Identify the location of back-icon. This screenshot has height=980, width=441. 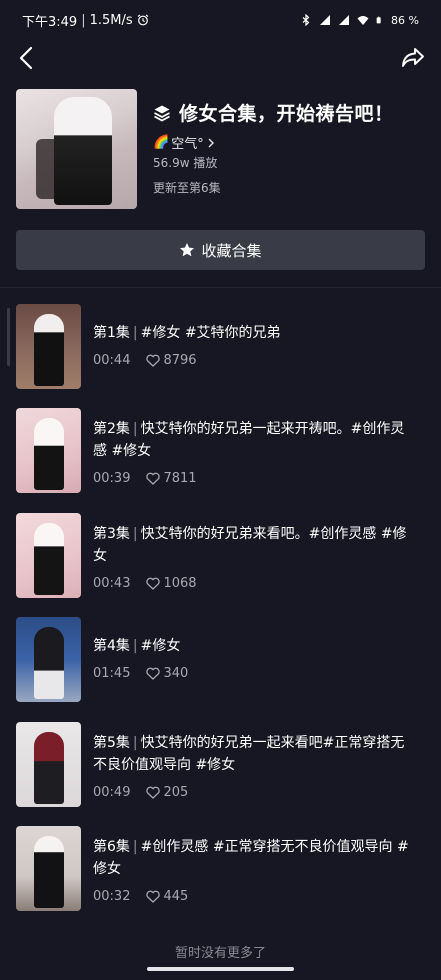
(26, 58).